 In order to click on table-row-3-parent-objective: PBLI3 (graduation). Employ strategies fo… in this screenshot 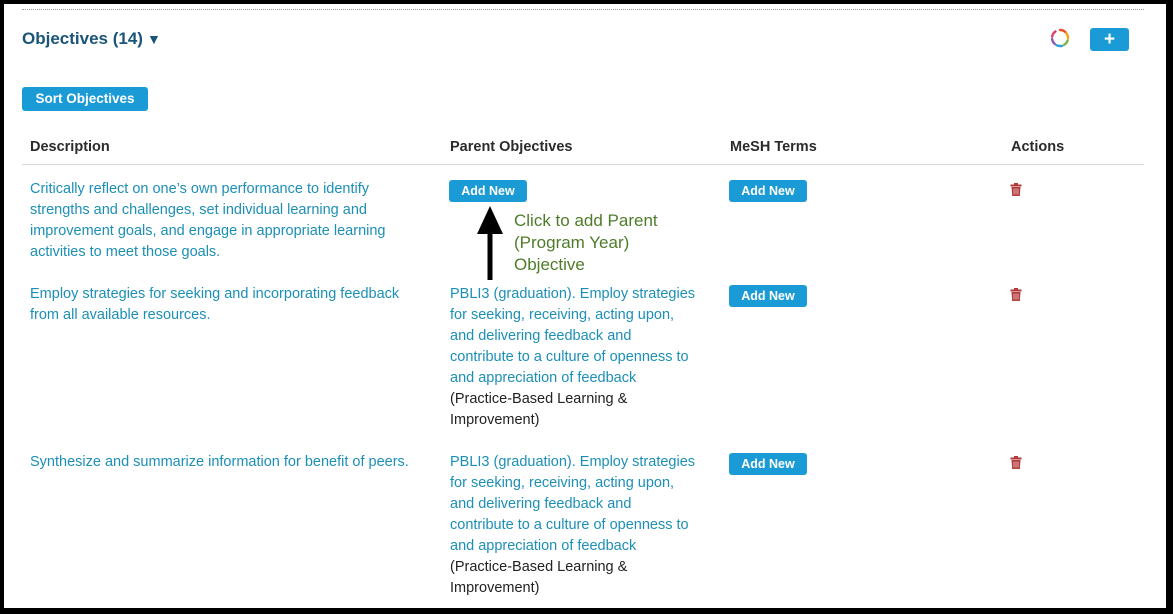, I will do `click(572, 525)`.